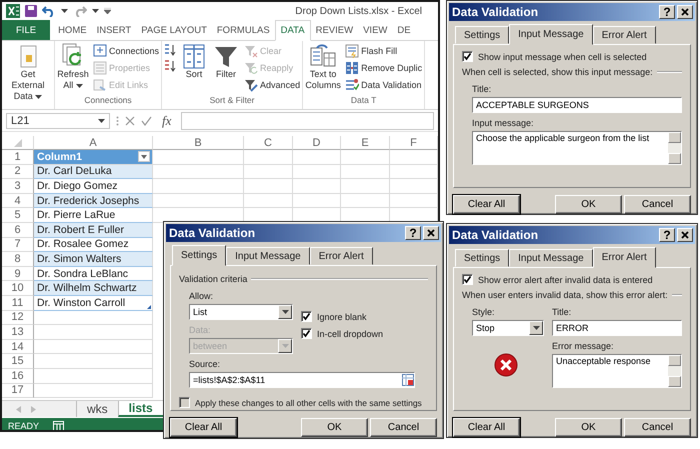  I want to click on ribbon-button: Refresh All, so click(73, 67).